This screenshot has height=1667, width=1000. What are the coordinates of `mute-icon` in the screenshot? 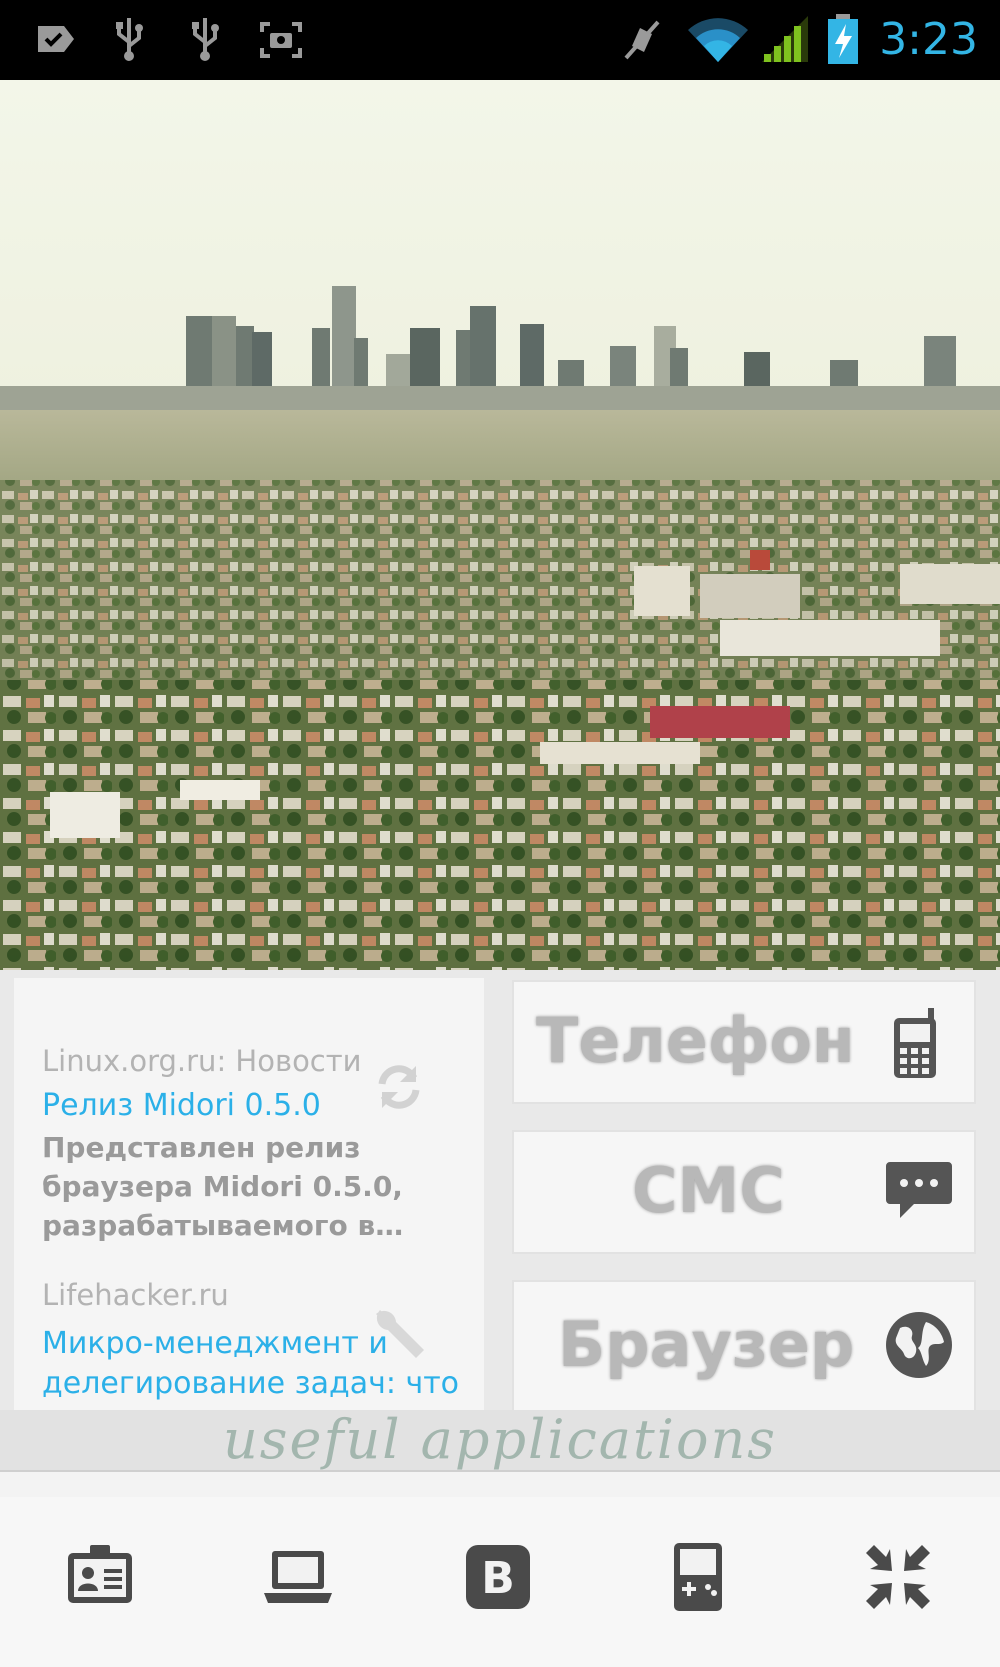 It's located at (642, 40).